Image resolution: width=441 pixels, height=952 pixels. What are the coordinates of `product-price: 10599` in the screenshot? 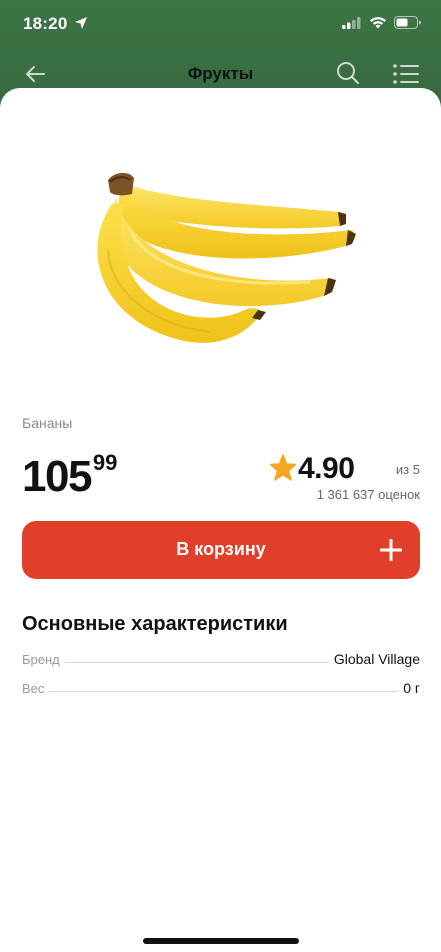 It's located at (70, 476).